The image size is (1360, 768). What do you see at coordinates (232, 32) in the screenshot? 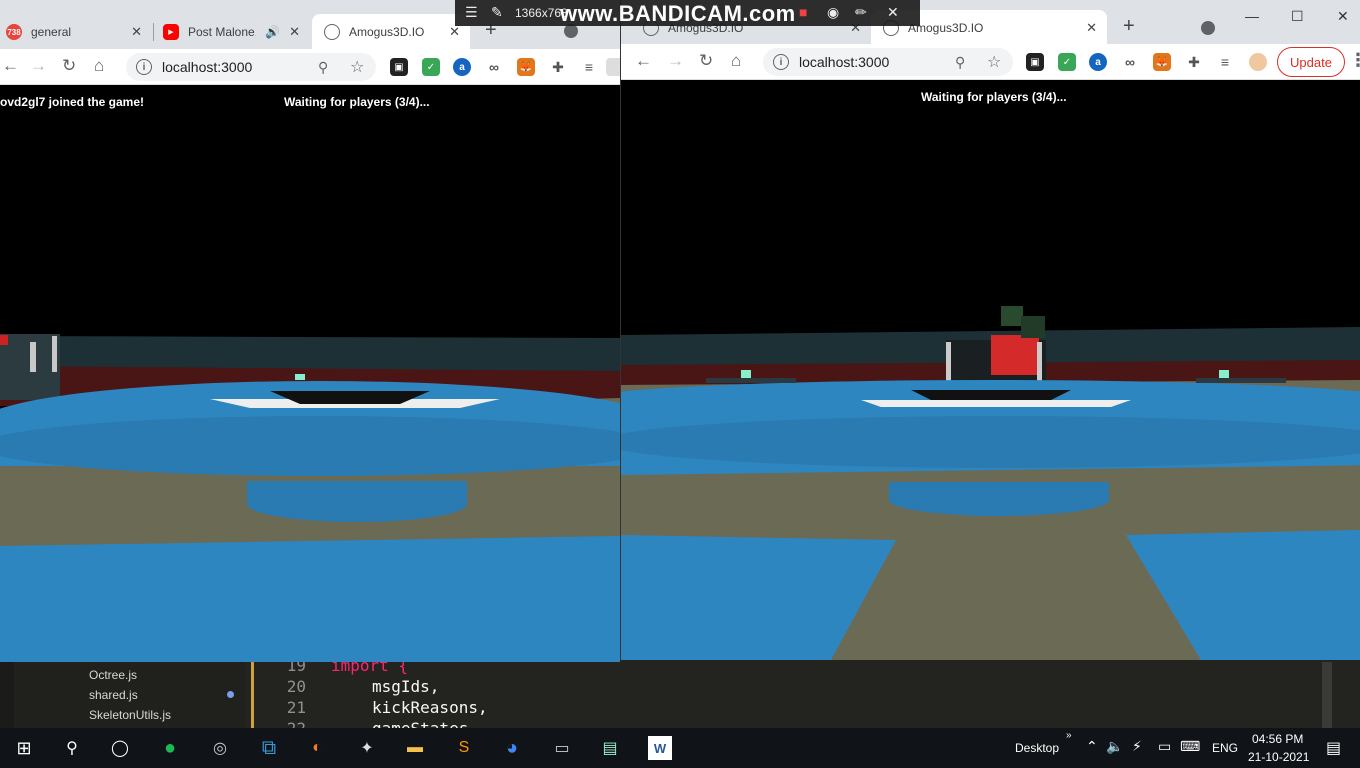
I see `tab-youtube: ▶ Post Malone, 🔊 ✕` at bounding box center [232, 32].